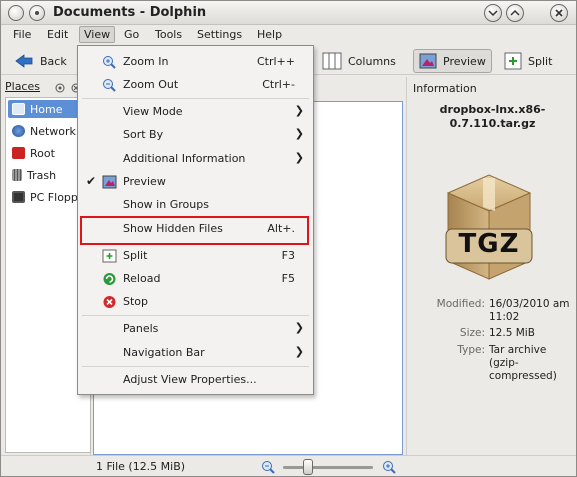 The image size is (577, 477). I want to click on split-label: Split, so click(540, 61).